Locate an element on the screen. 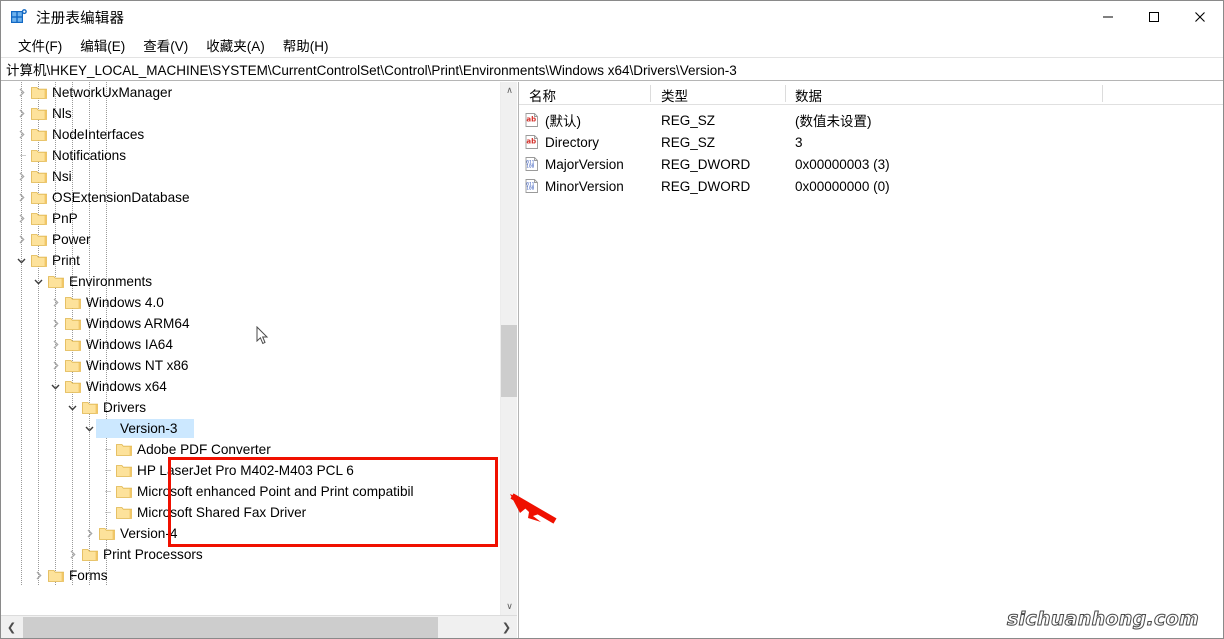 This screenshot has height=639, width=1224. scroll-right-button: ❯ is located at coordinates (506, 627).